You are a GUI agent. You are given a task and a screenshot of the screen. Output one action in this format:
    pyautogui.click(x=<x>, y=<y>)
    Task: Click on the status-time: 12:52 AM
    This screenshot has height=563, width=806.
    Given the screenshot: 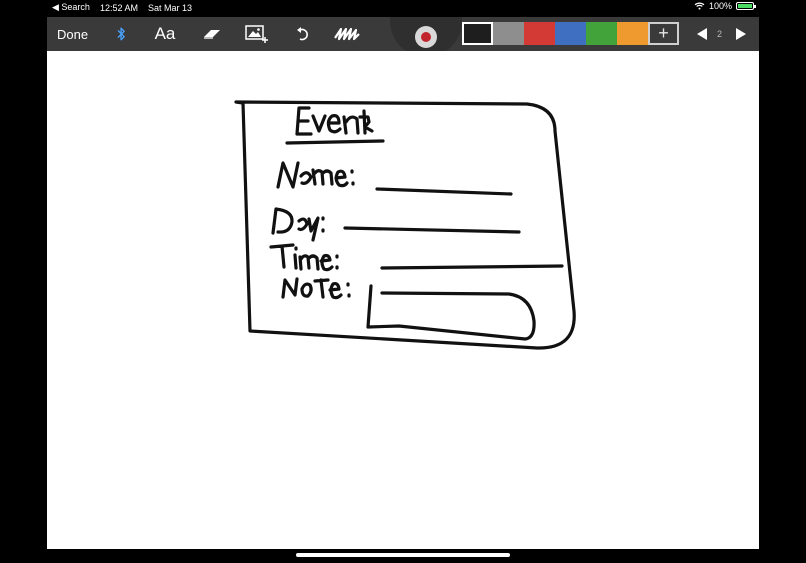 What is the action you would take?
    pyautogui.click(x=118, y=7)
    